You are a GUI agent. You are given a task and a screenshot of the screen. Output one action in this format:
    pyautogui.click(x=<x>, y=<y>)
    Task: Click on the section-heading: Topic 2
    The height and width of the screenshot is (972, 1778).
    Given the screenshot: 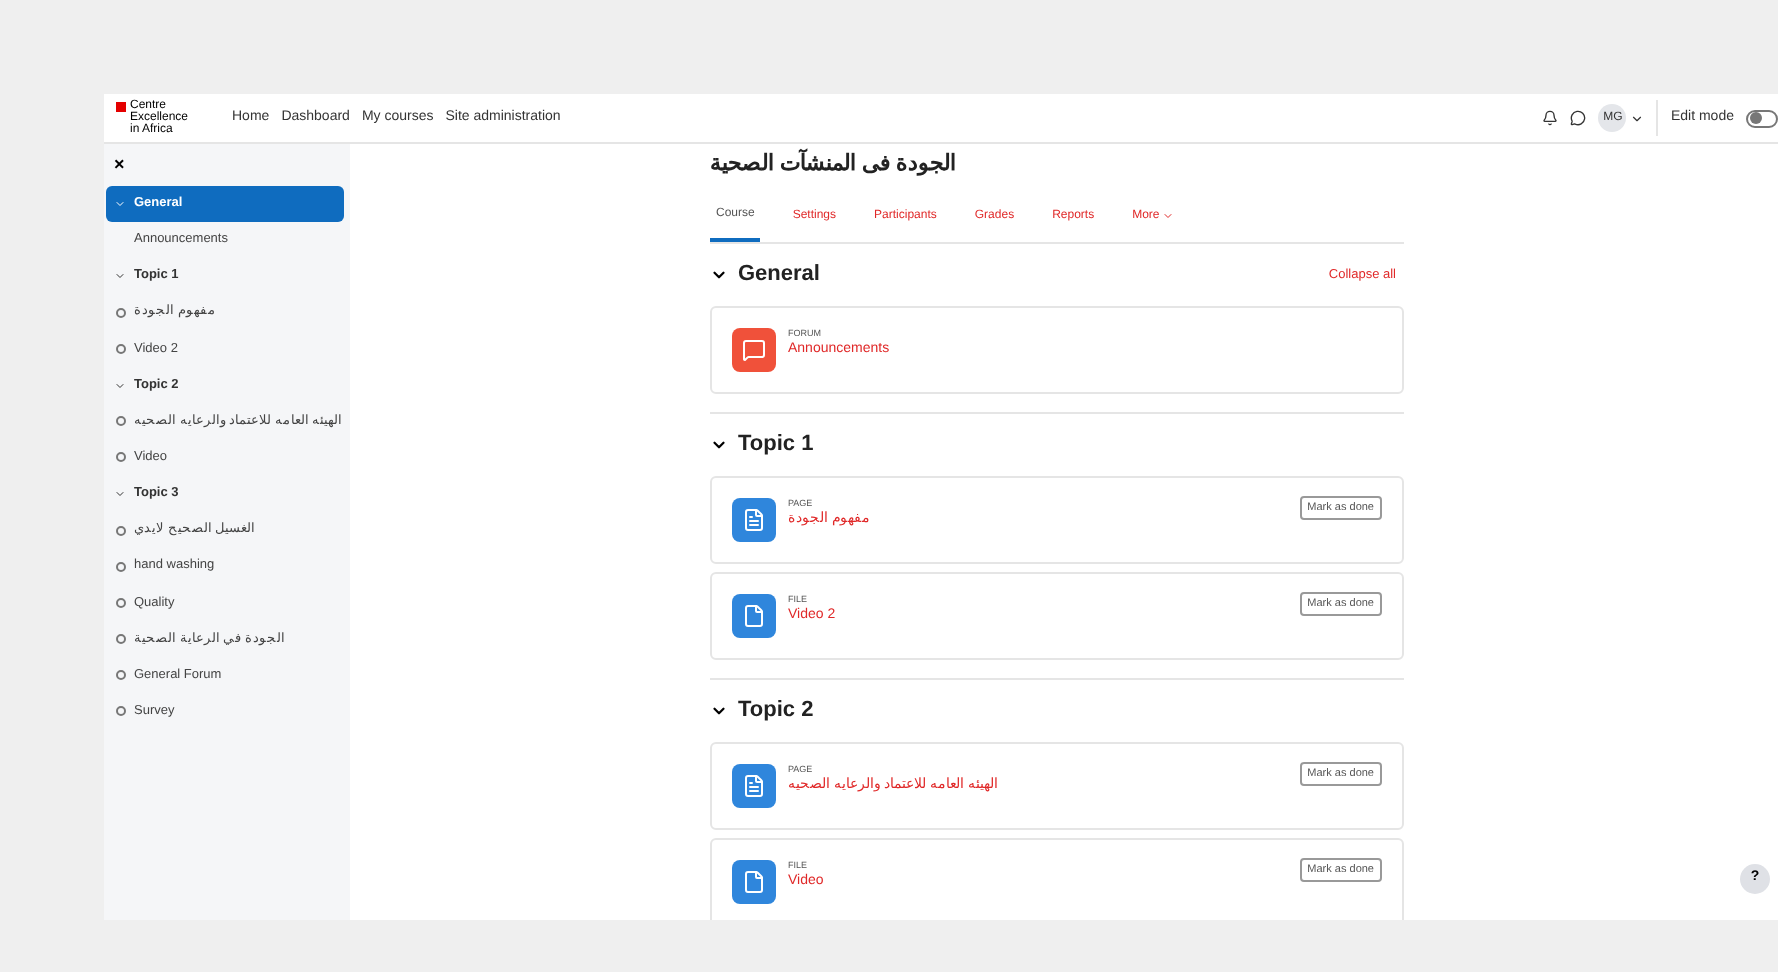 What is the action you would take?
    pyautogui.click(x=776, y=711)
    